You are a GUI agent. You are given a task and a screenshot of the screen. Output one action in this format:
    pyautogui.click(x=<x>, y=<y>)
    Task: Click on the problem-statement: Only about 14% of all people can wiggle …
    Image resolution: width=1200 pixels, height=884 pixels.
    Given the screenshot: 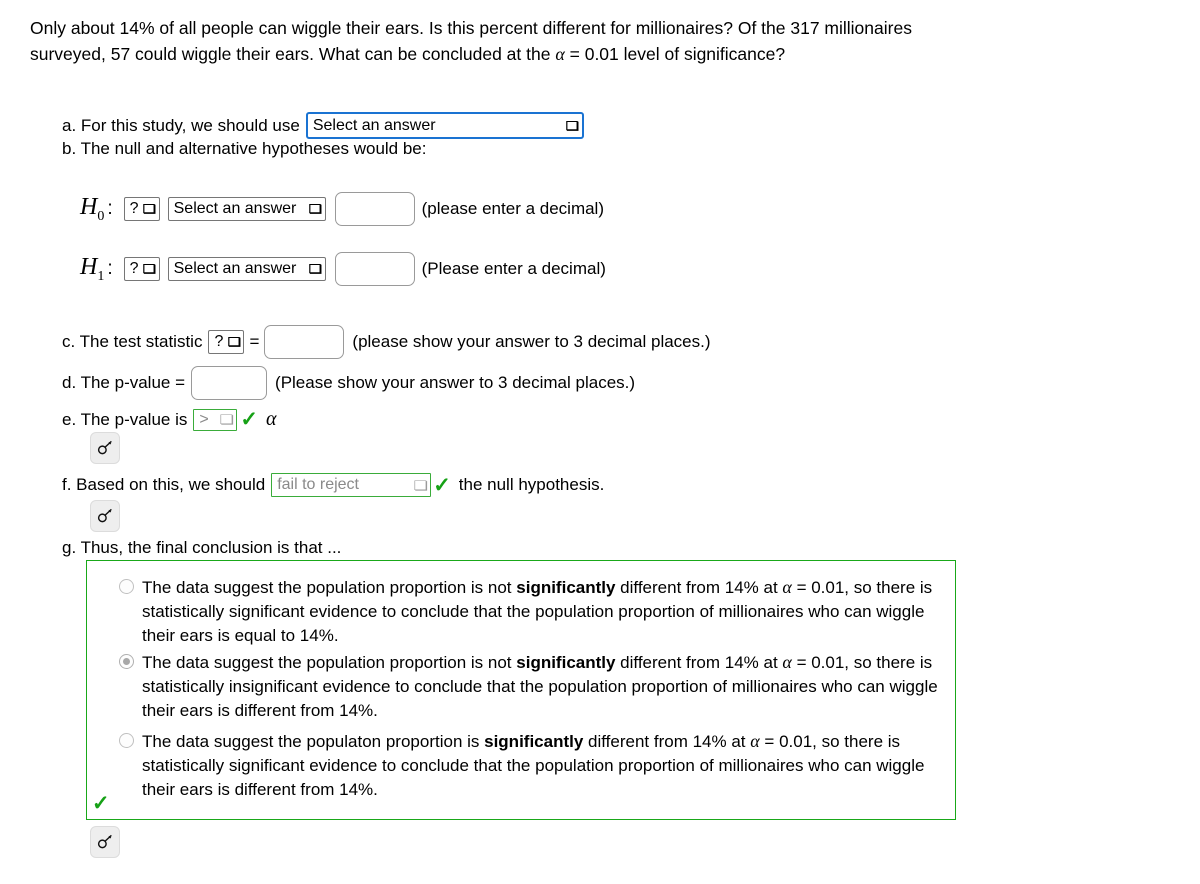 What is the action you would take?
    pyautogui.click(x=480, y=42)
    